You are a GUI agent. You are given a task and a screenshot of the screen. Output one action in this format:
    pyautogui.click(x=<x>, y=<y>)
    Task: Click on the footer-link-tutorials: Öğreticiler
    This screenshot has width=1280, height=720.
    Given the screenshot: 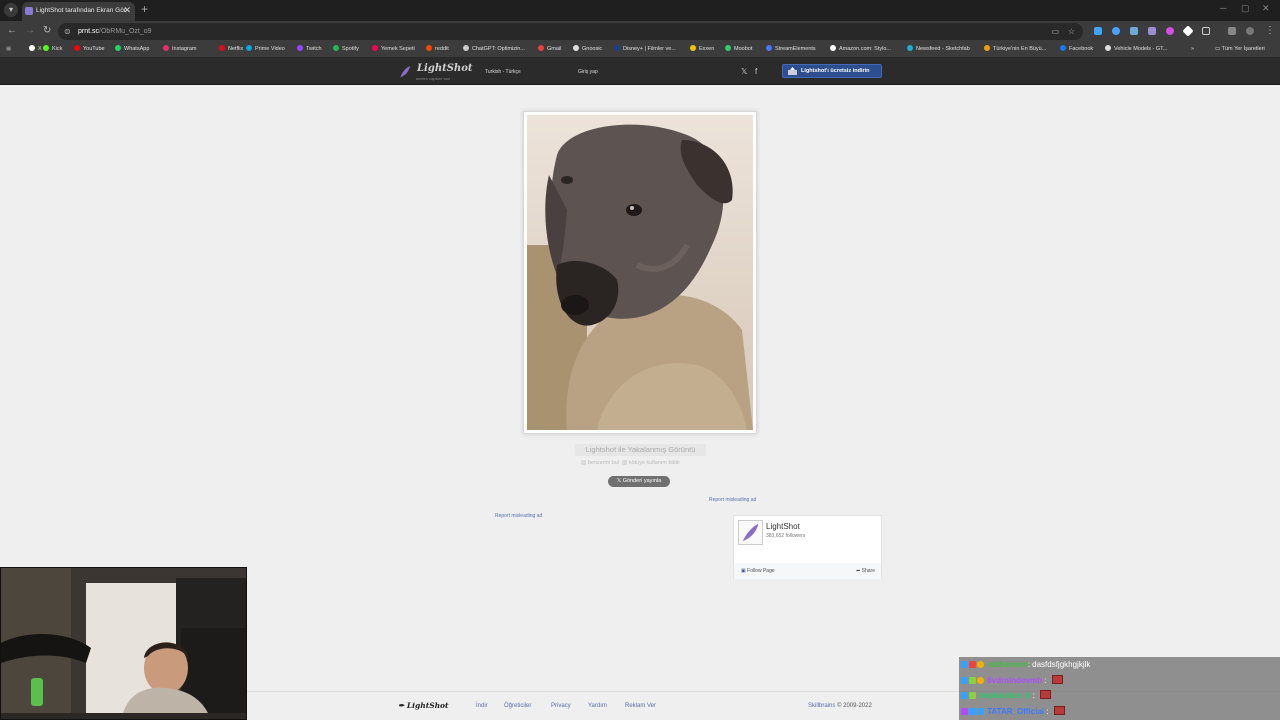 What is the action you would take?
    pyautogui.click(x=517, y=706)
    